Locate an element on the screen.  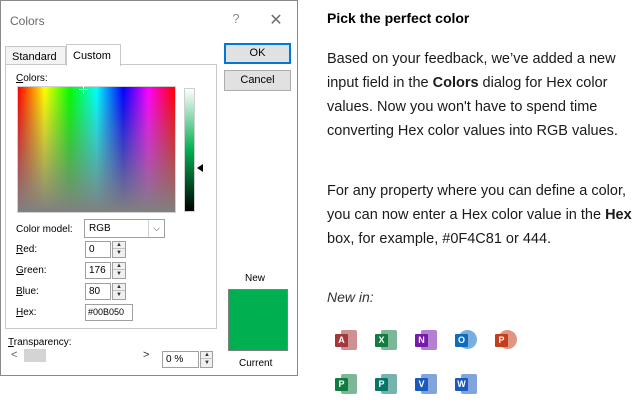
luminance-slider is located at coordinates (189, 150).